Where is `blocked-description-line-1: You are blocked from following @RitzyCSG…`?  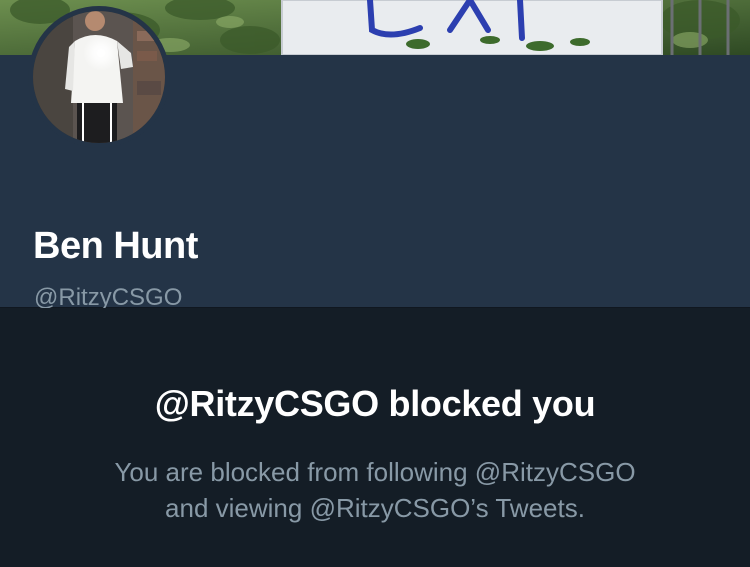 blocked-description-line-1: You are blocked from following @RitzyCSG… is located at coordinates (375, 472).